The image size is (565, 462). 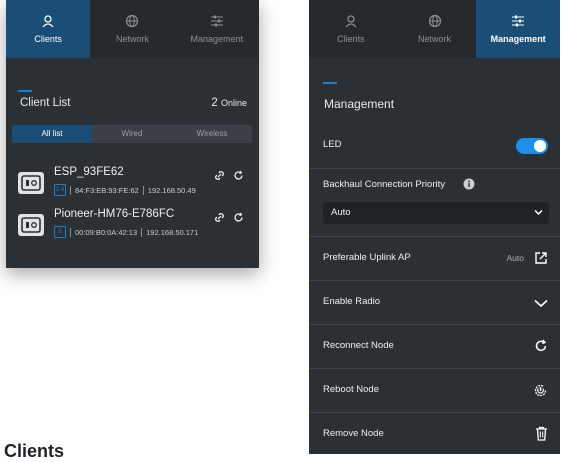 I want to click on band-badge: 5, so click(x=60, y=232).